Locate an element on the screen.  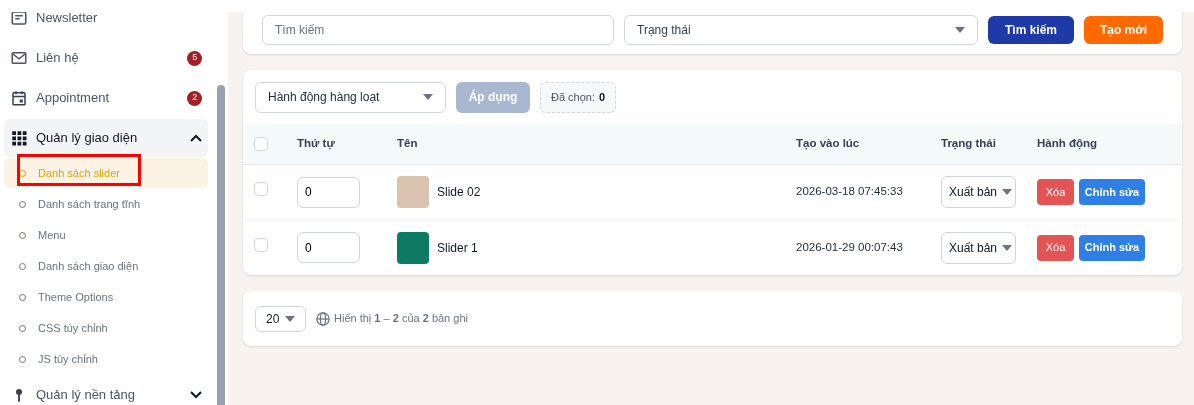
scrollbar-thumb is located at coordinates (221, 245).